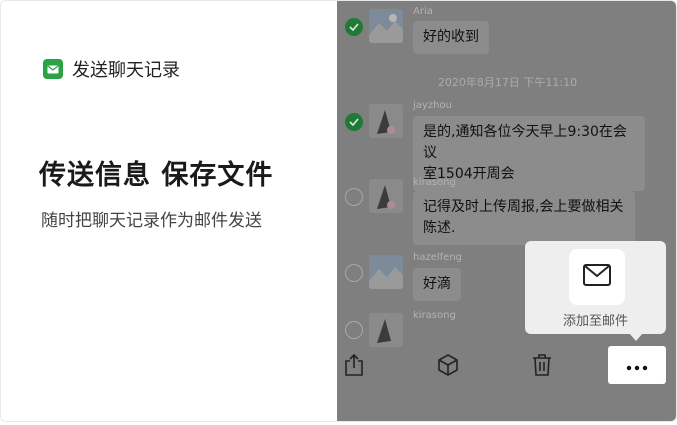  What do you see at coordinates (439, 228) in the screenshot?
I see `message-line: 陈述.` at bounding box center [439, 228].